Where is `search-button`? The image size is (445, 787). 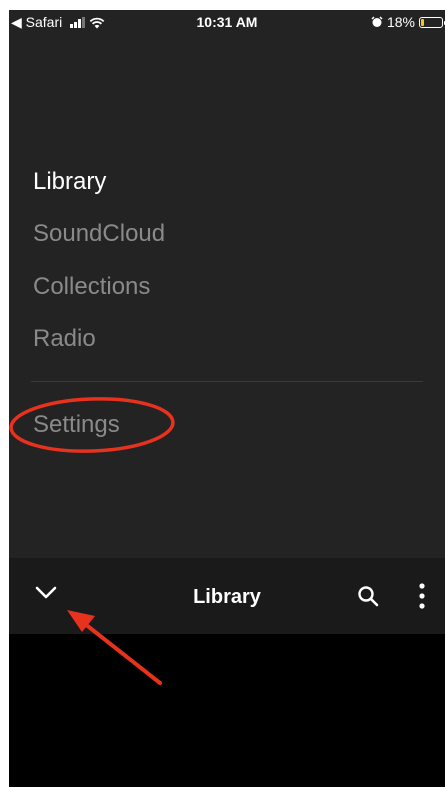 search-button is located at coordinates (368, 598).